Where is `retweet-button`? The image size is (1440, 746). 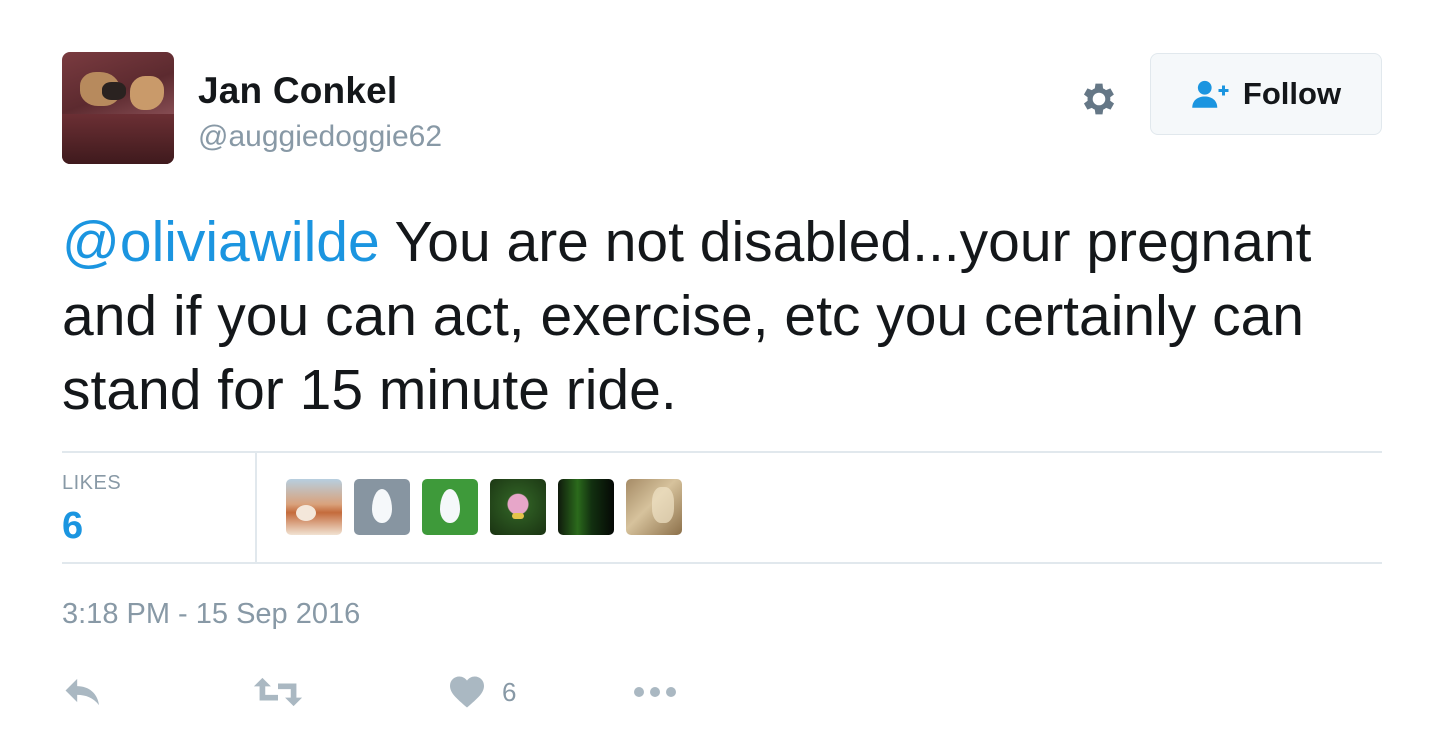
retweet-button is located at coordinates (278, 692).